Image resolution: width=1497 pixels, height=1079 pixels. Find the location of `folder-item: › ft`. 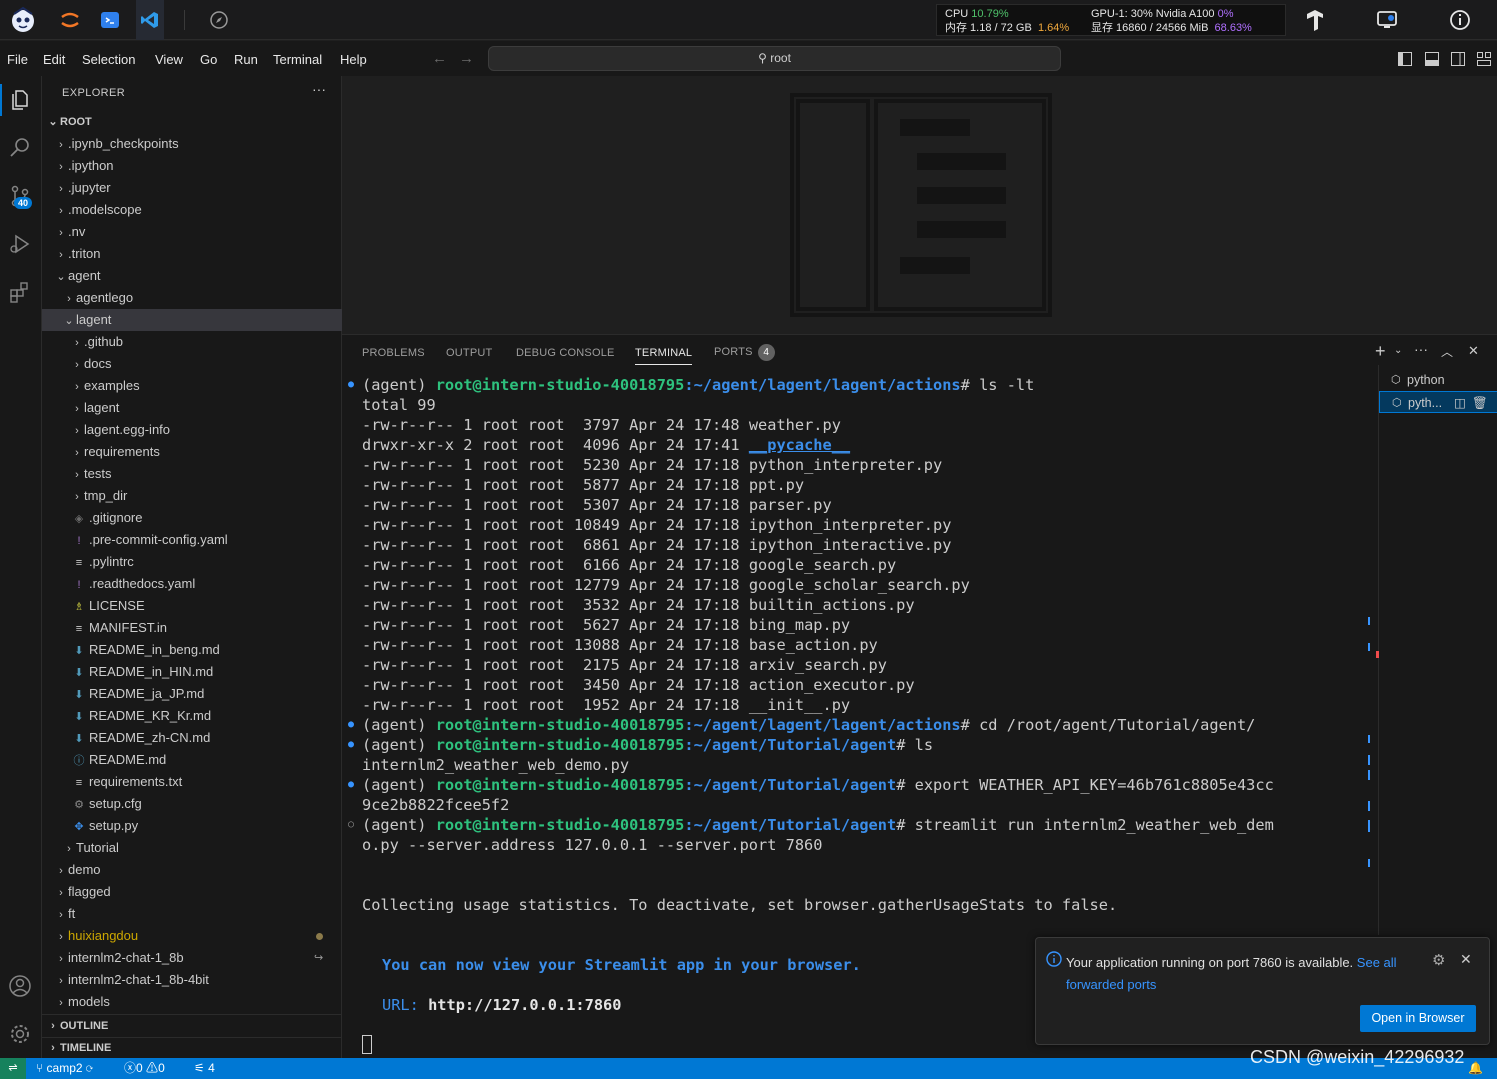

folder-item: › ft is located at coordinates (192, 914).